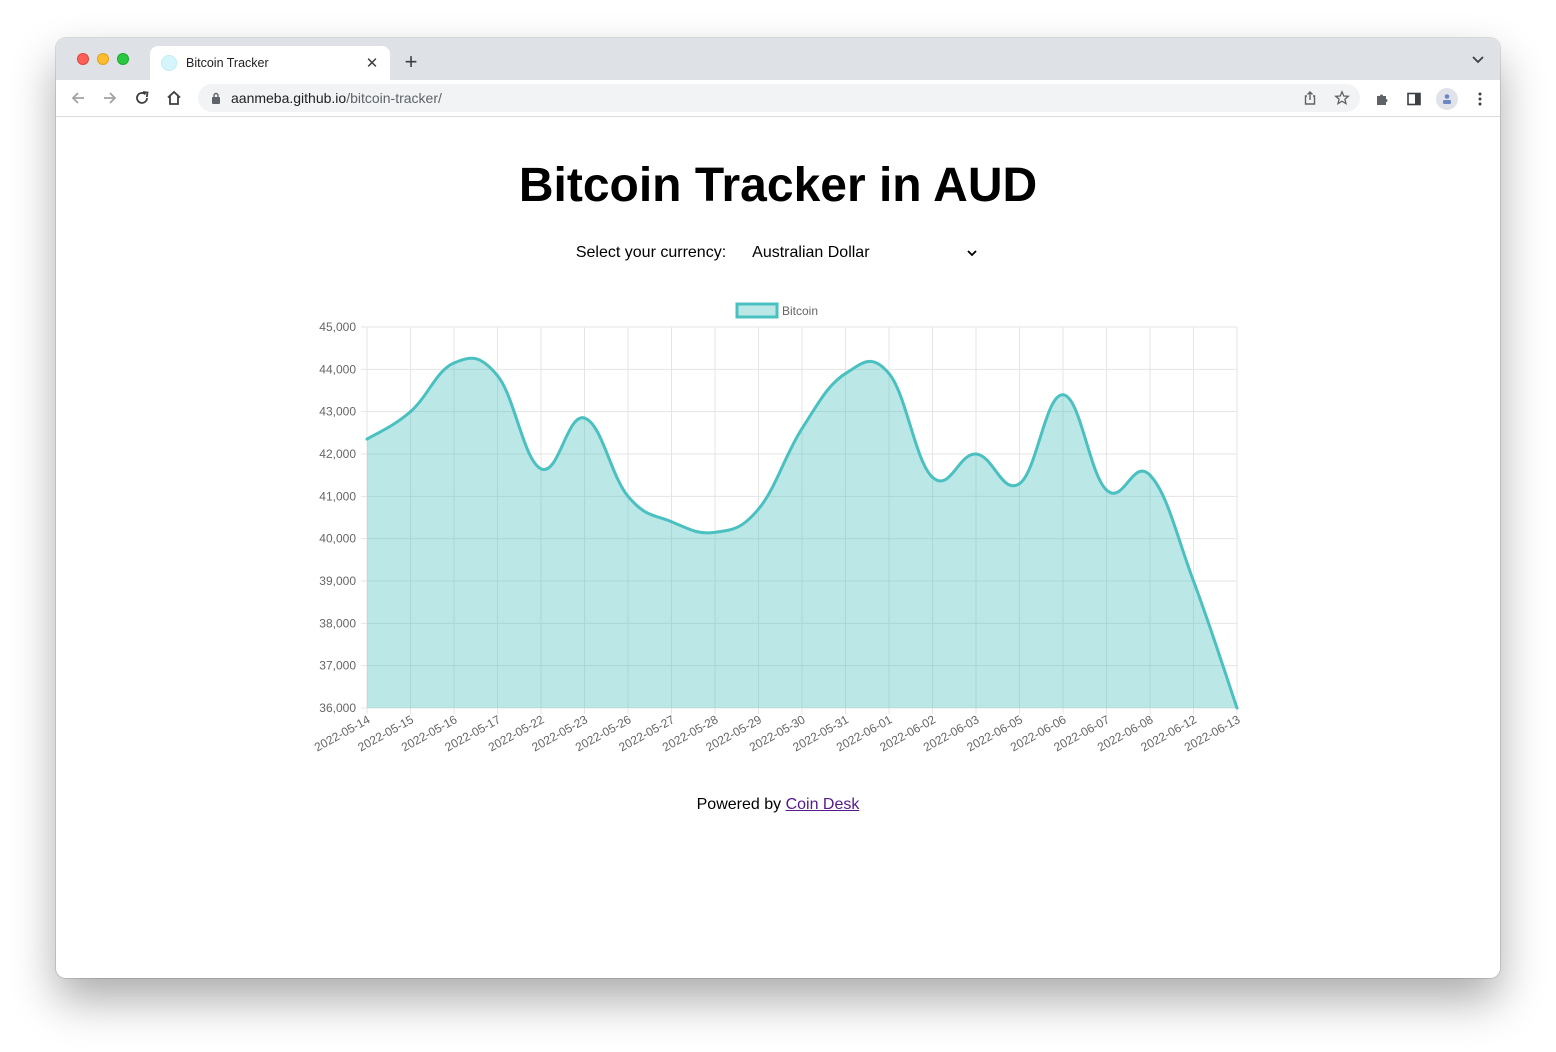 Image resolution: width=1556 pixels, height=1052 pixels. What do you see at coordinates (411, 62) in the screenshot?
I see `new-tab-button: +` at bounding box center [411, 62].